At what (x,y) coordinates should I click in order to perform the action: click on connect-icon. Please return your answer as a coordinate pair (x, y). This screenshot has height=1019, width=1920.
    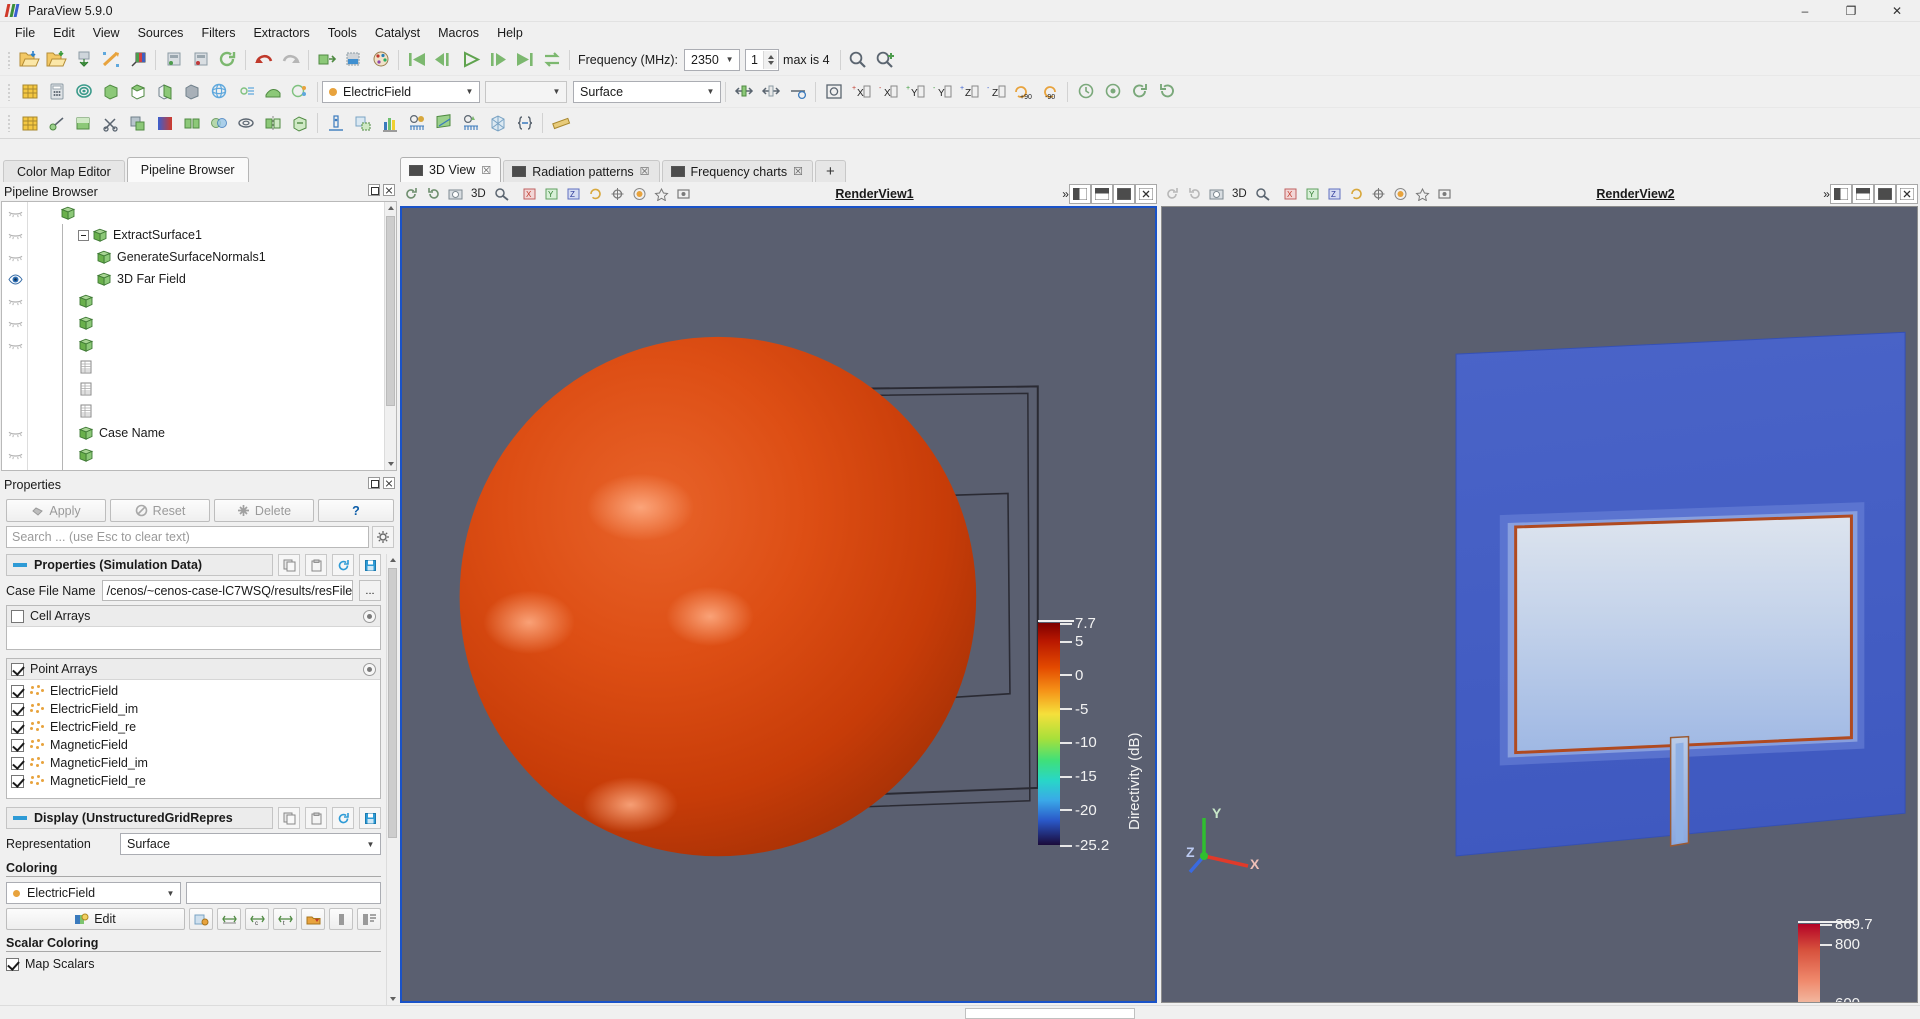
    Looking at the image, I should click on (137, 59).